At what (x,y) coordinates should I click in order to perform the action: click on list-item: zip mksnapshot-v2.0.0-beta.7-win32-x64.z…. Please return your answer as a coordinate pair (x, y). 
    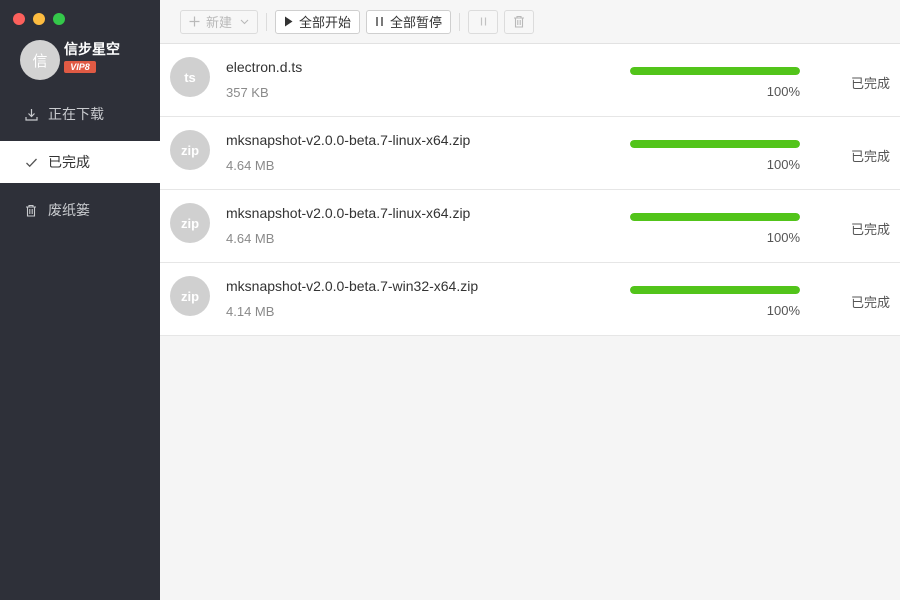
    Looking at the image, I should click on (530, 299).